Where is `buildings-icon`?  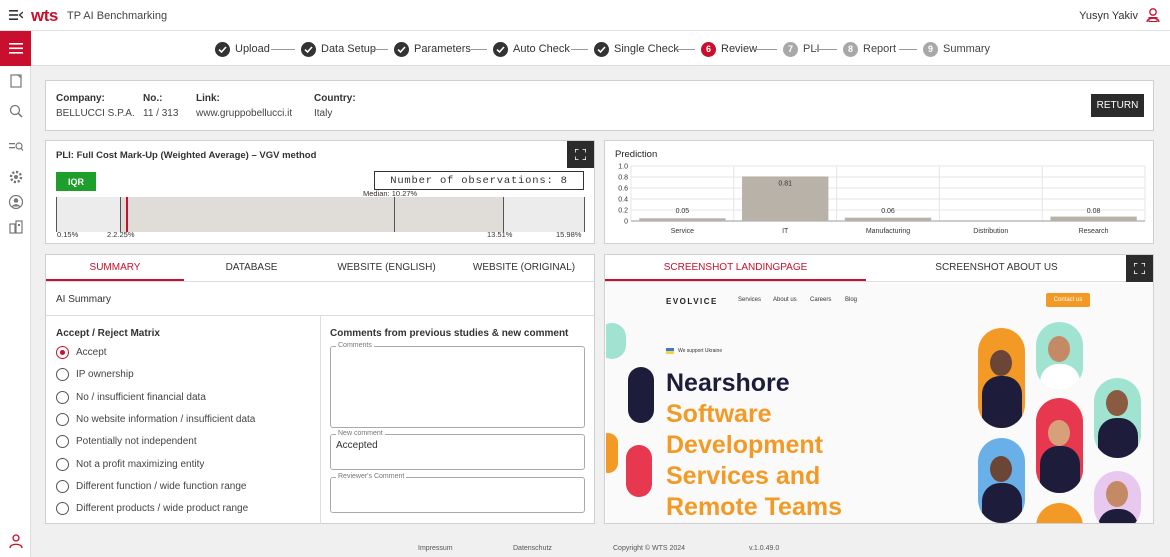 buildings-icon is located at coordinates (16, 227).